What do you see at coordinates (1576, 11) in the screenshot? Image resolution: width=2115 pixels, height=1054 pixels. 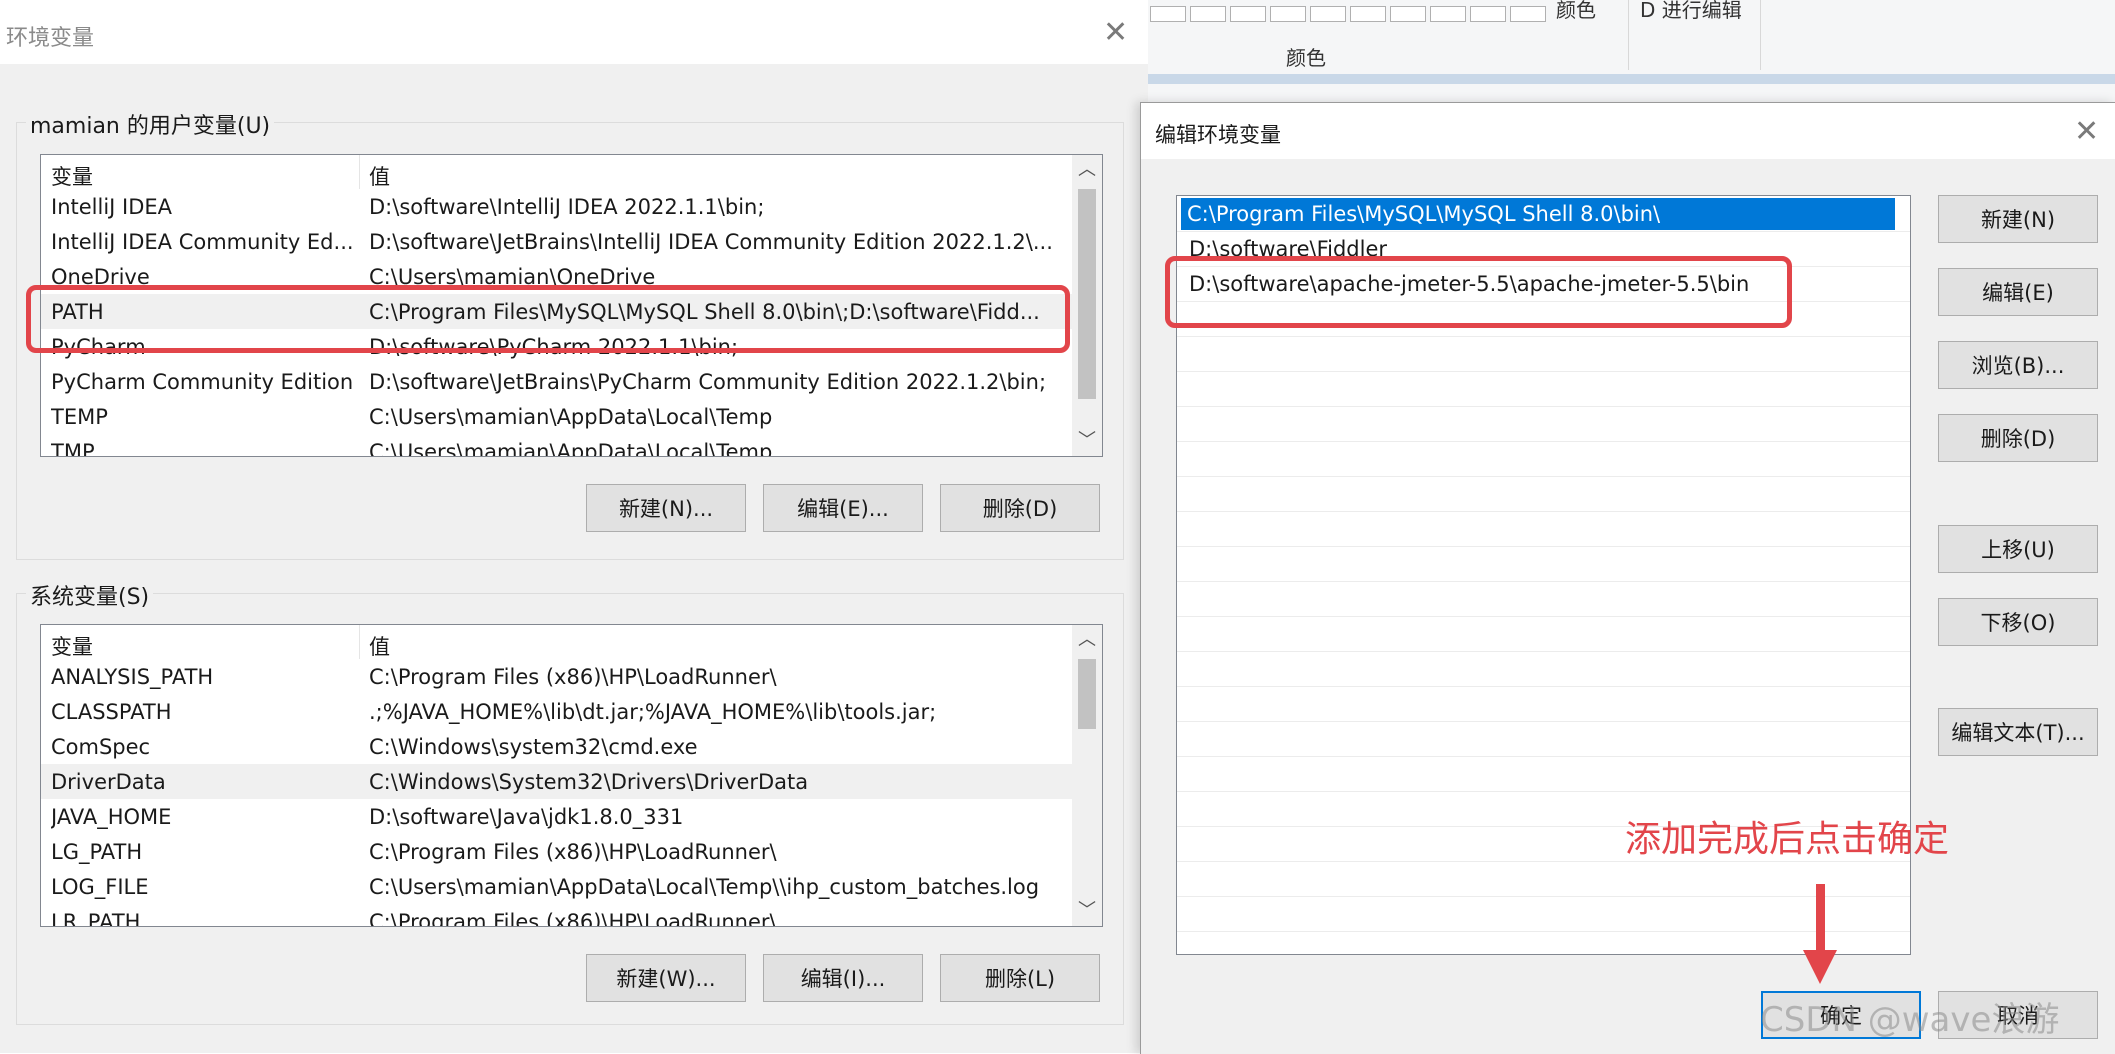 I see `ribbon-color-label: 颜色` at bounding box center [1576, 11].